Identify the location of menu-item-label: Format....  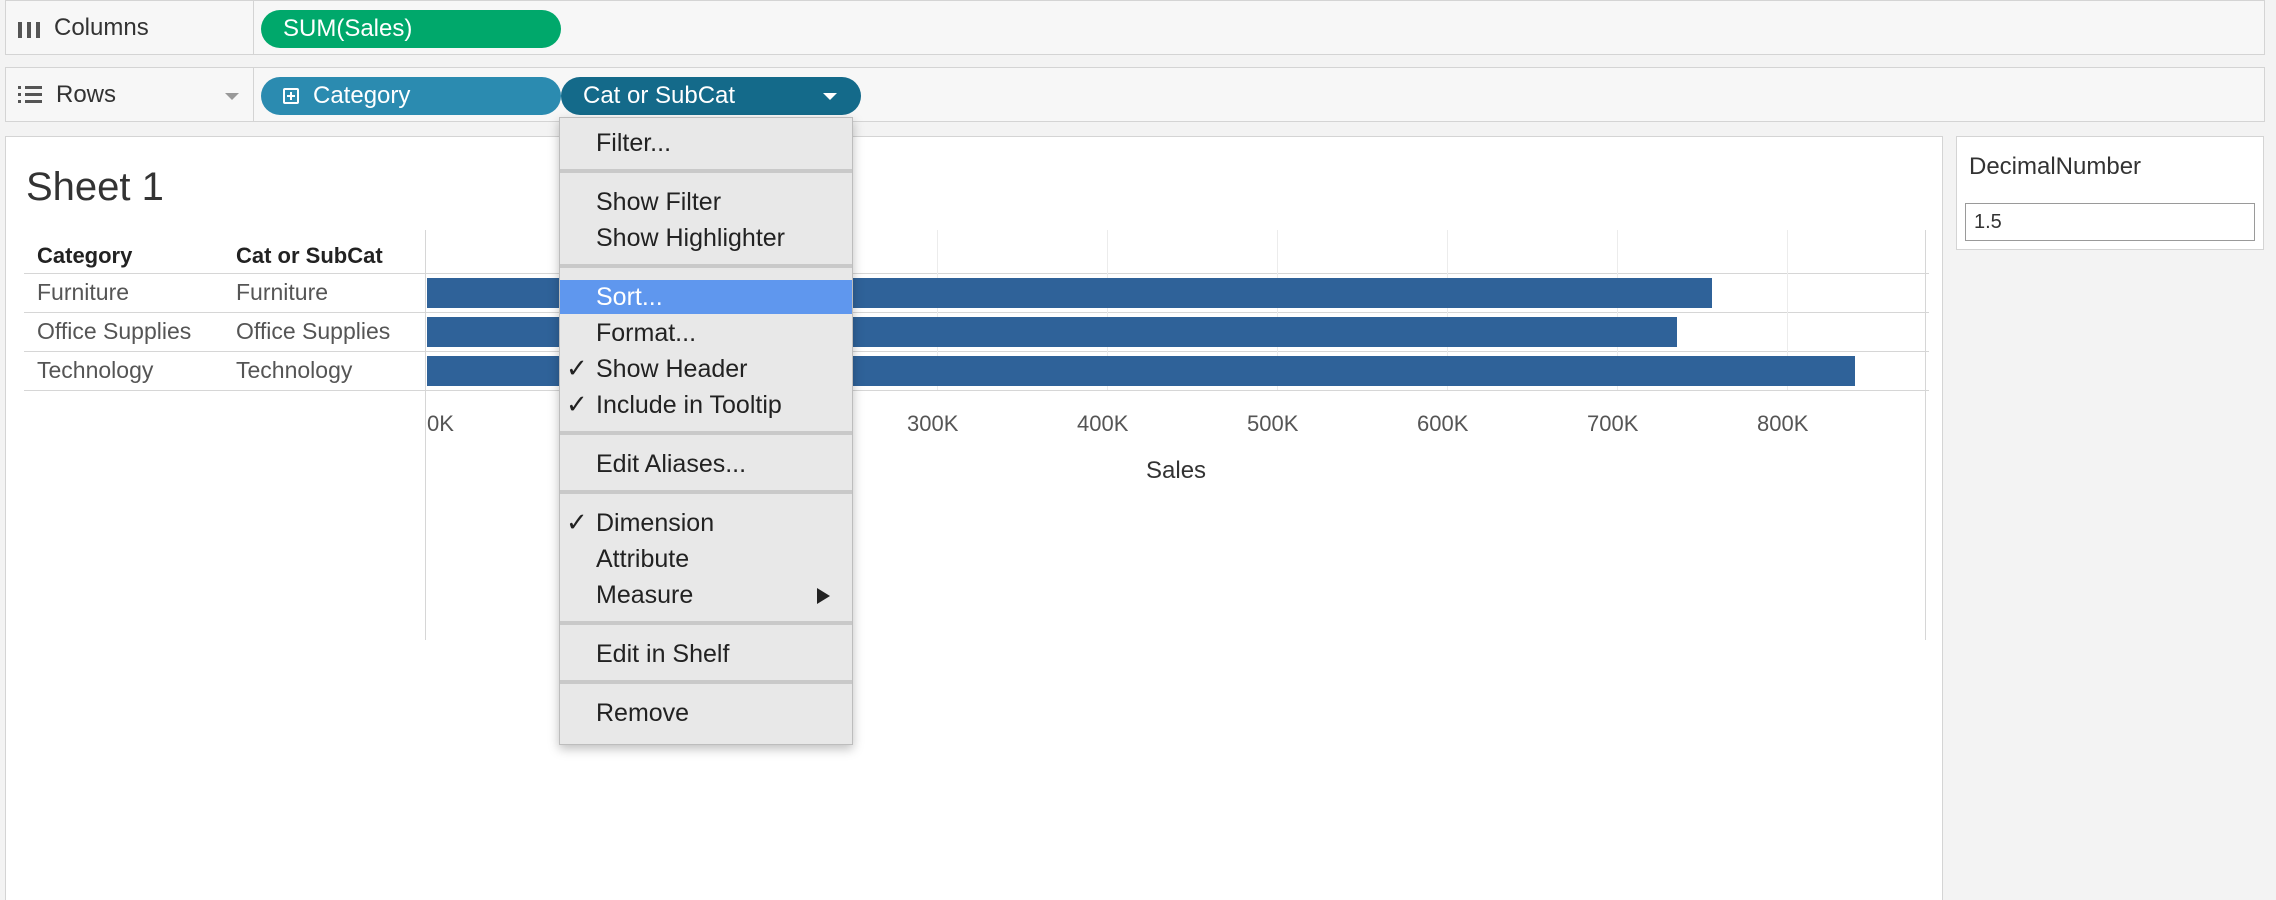
(646, 332).